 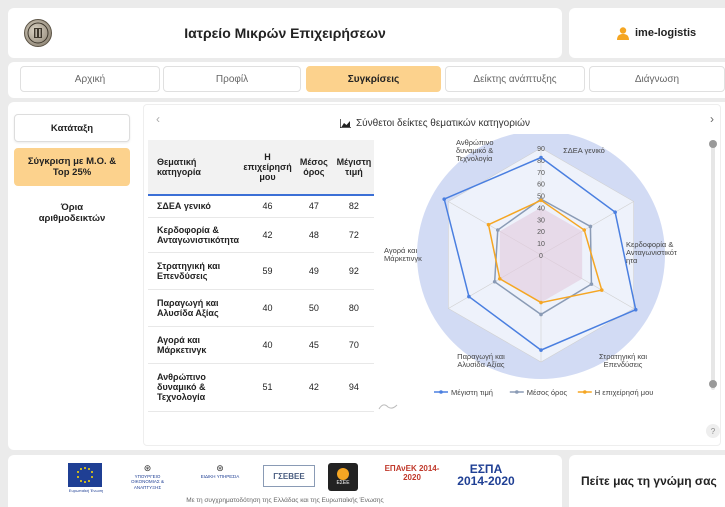 I want to click on epanek-logo: ΕΠΑνΕΚ 2014-2020, so click(x=412, y=476).